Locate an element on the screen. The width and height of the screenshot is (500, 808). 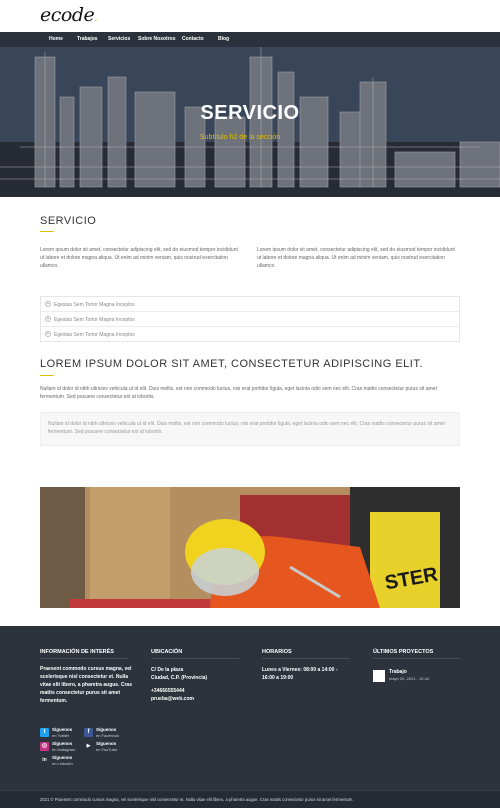
social-sublabel: en LinkedIn is located at coordinates (62, 763).